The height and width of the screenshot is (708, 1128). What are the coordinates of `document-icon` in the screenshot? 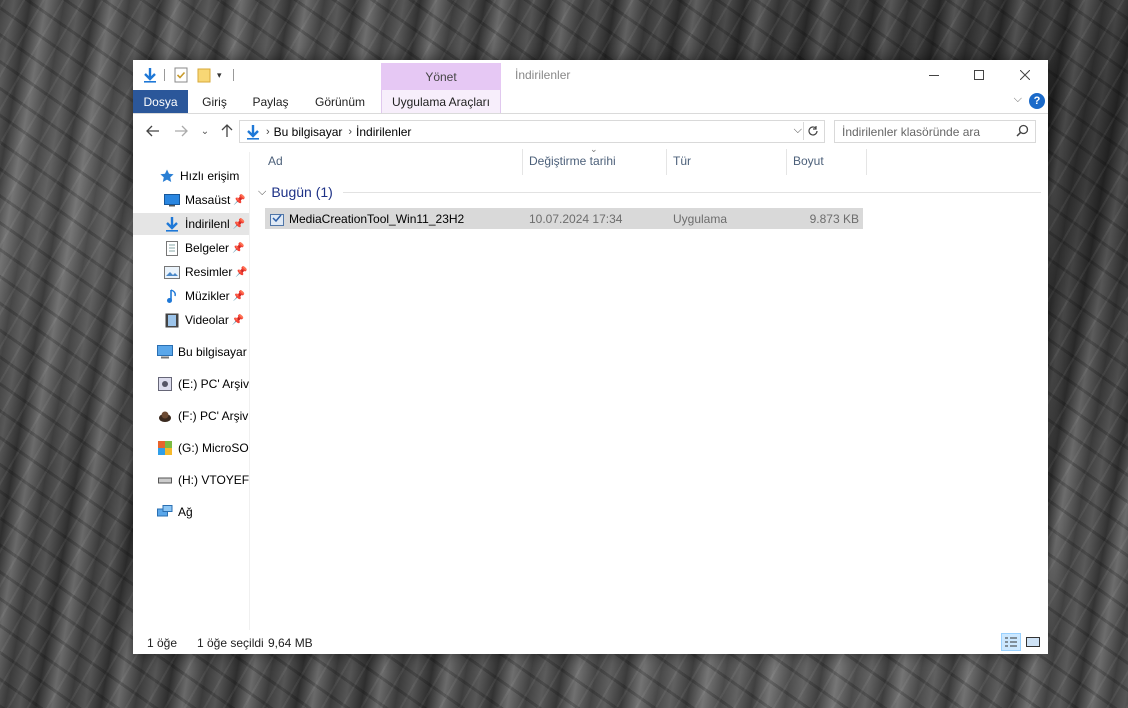 It's located at (172, 248).